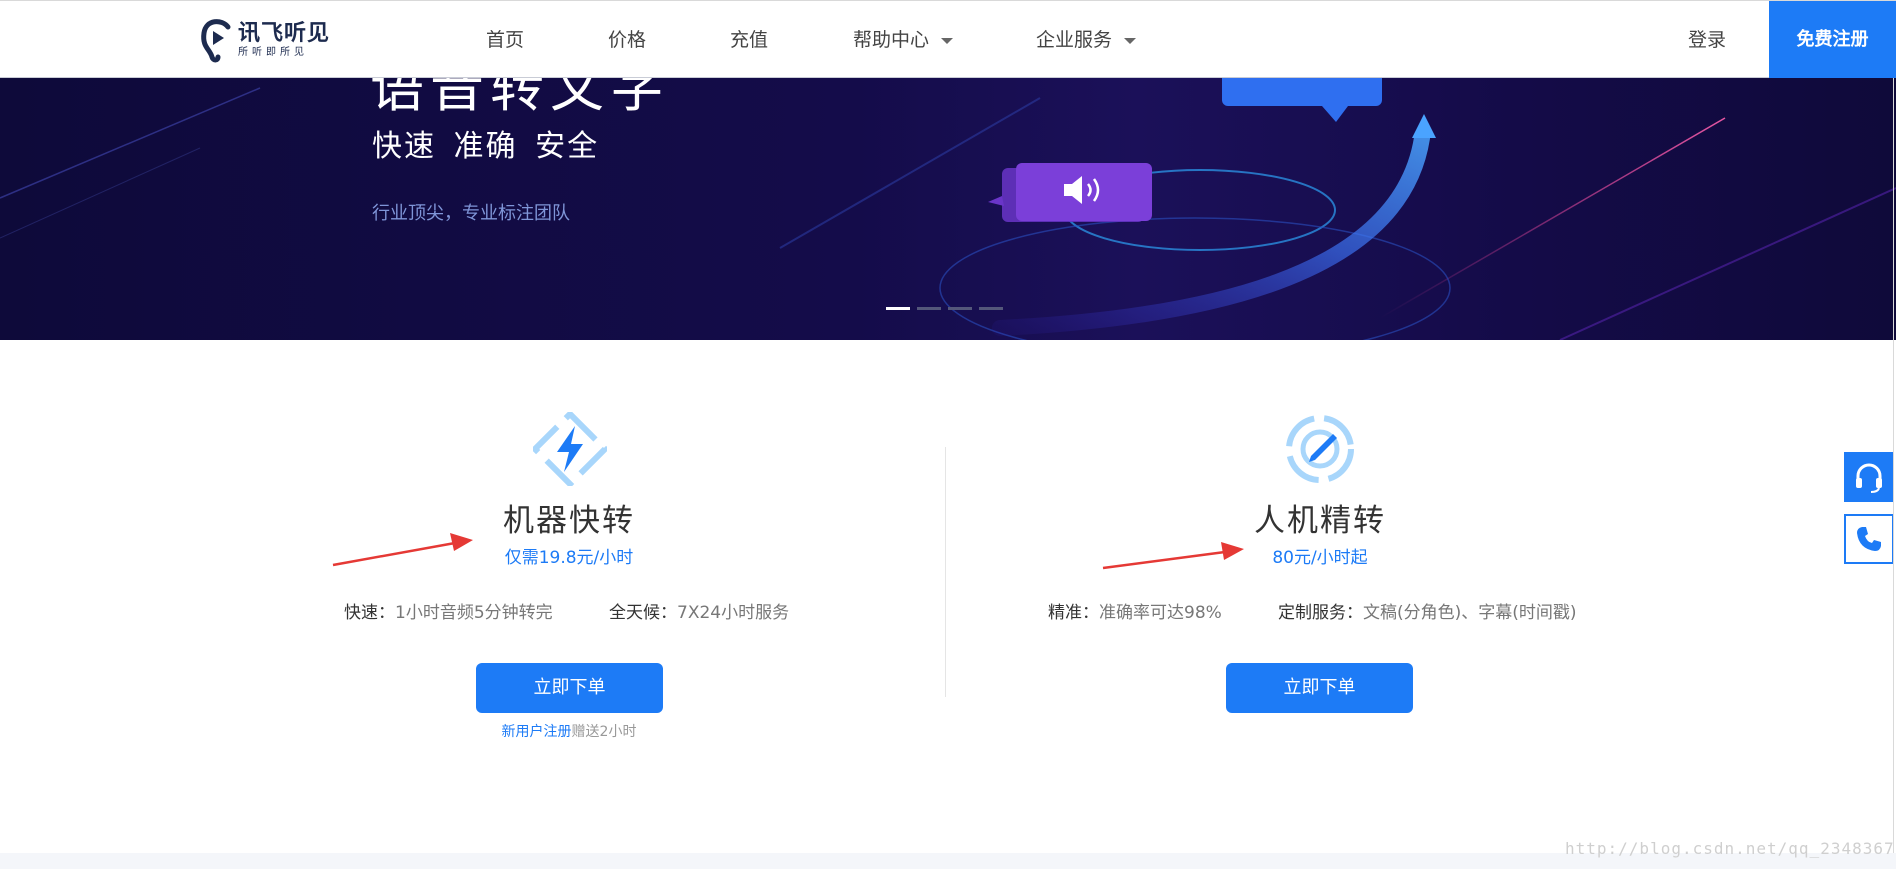 This screenshot has height=869, width=1896. Describe the element at coordinates (1707, 40) in the screenshot. I see `login-link: 登录` at that location.